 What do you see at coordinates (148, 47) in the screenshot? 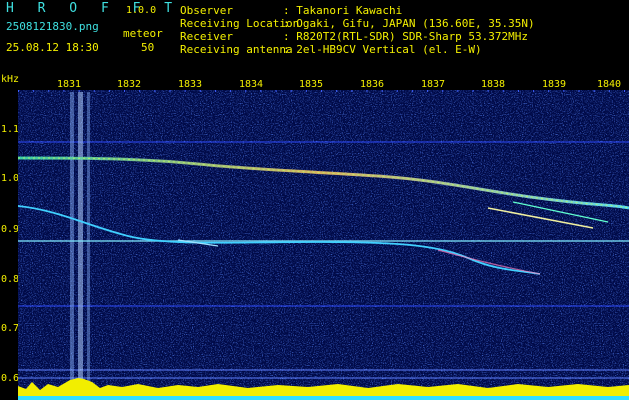
I see `meteor-count-value: 50` at bounding box center [148, 47].